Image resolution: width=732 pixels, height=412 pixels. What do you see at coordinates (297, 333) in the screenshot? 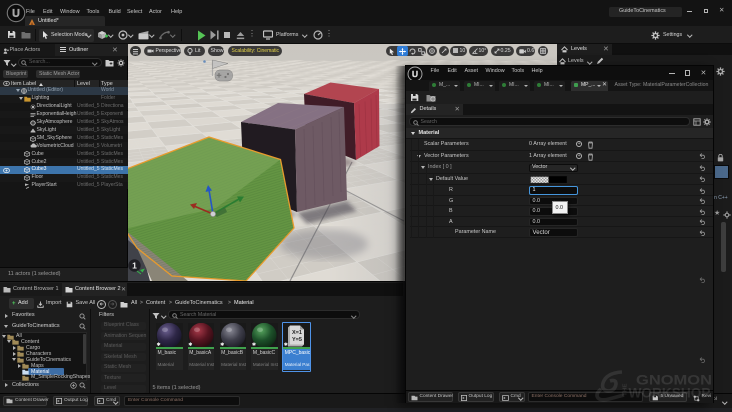
I see `svg-text: X=1` at bounding box center [297, 333].